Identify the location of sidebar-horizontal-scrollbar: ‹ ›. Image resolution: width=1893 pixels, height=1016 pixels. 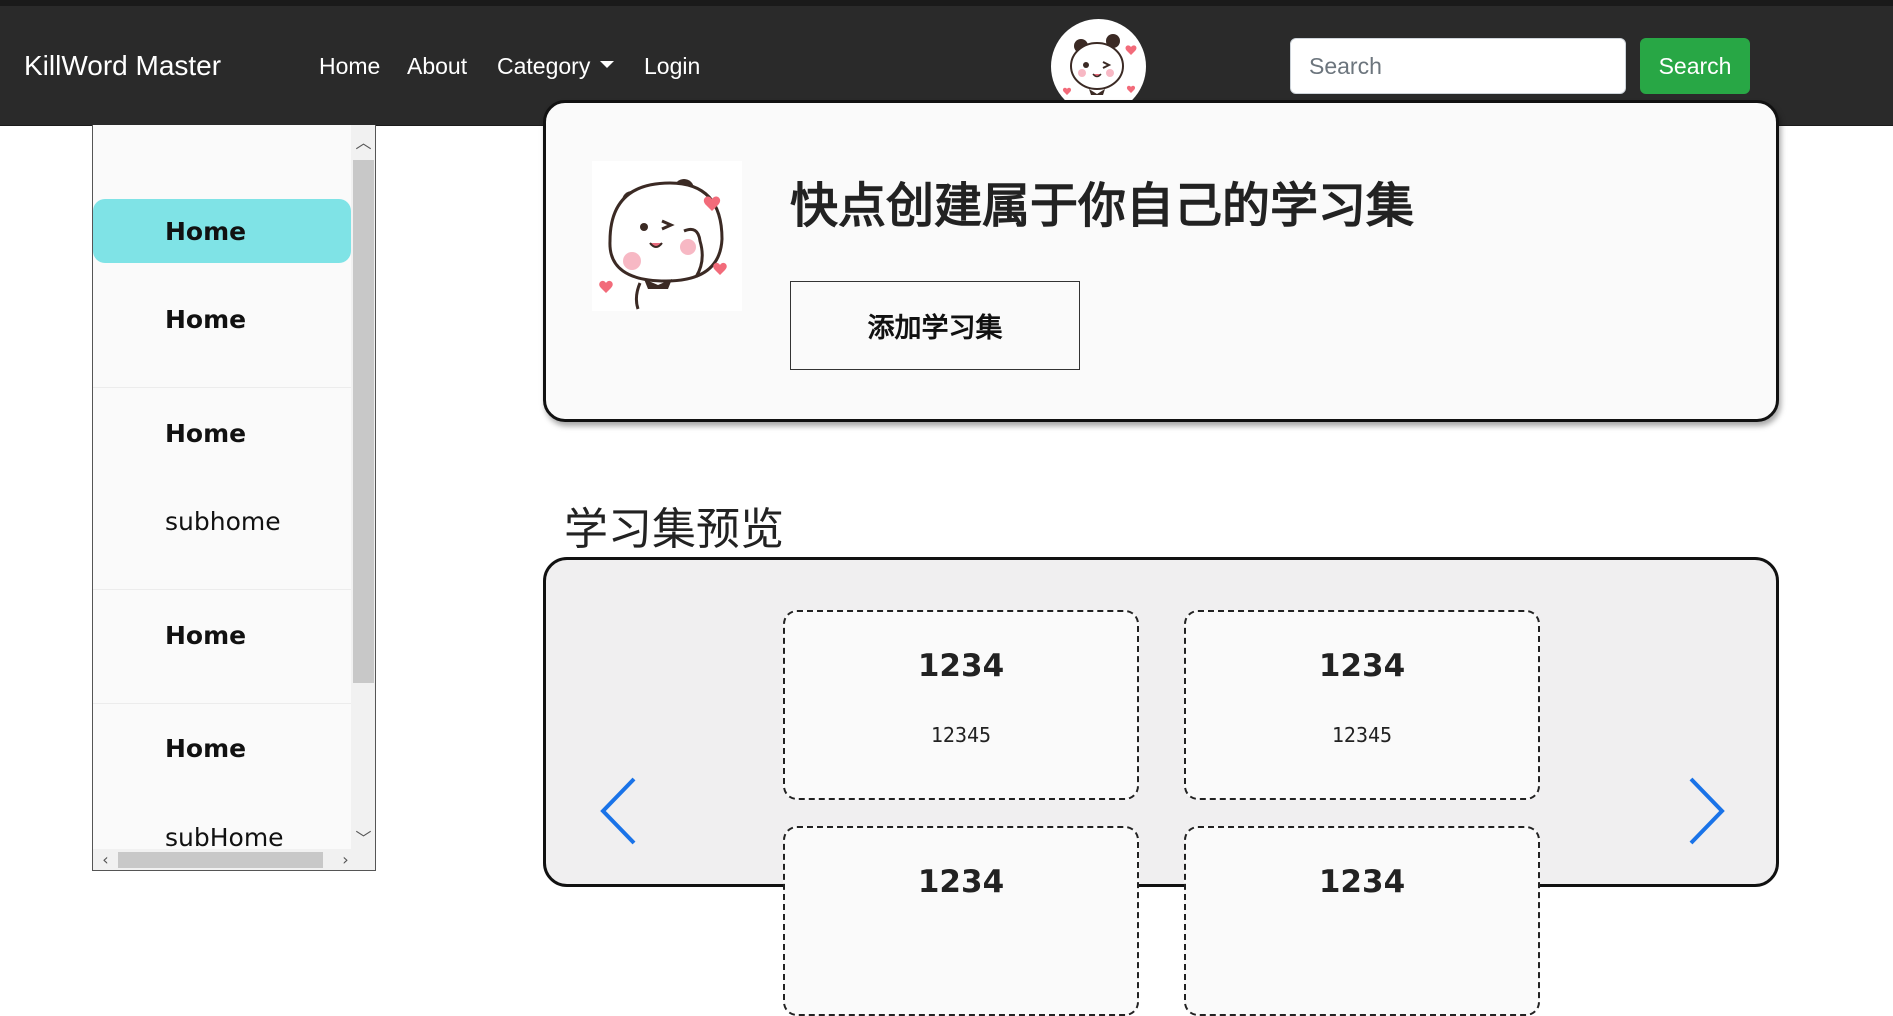
(234, 859).